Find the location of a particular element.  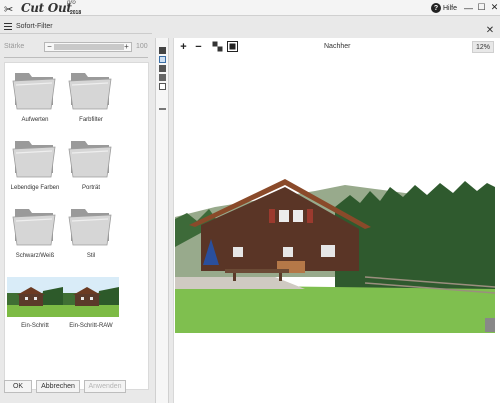

panel-title: Sofort-Filter is located at coordinates (34, 26).